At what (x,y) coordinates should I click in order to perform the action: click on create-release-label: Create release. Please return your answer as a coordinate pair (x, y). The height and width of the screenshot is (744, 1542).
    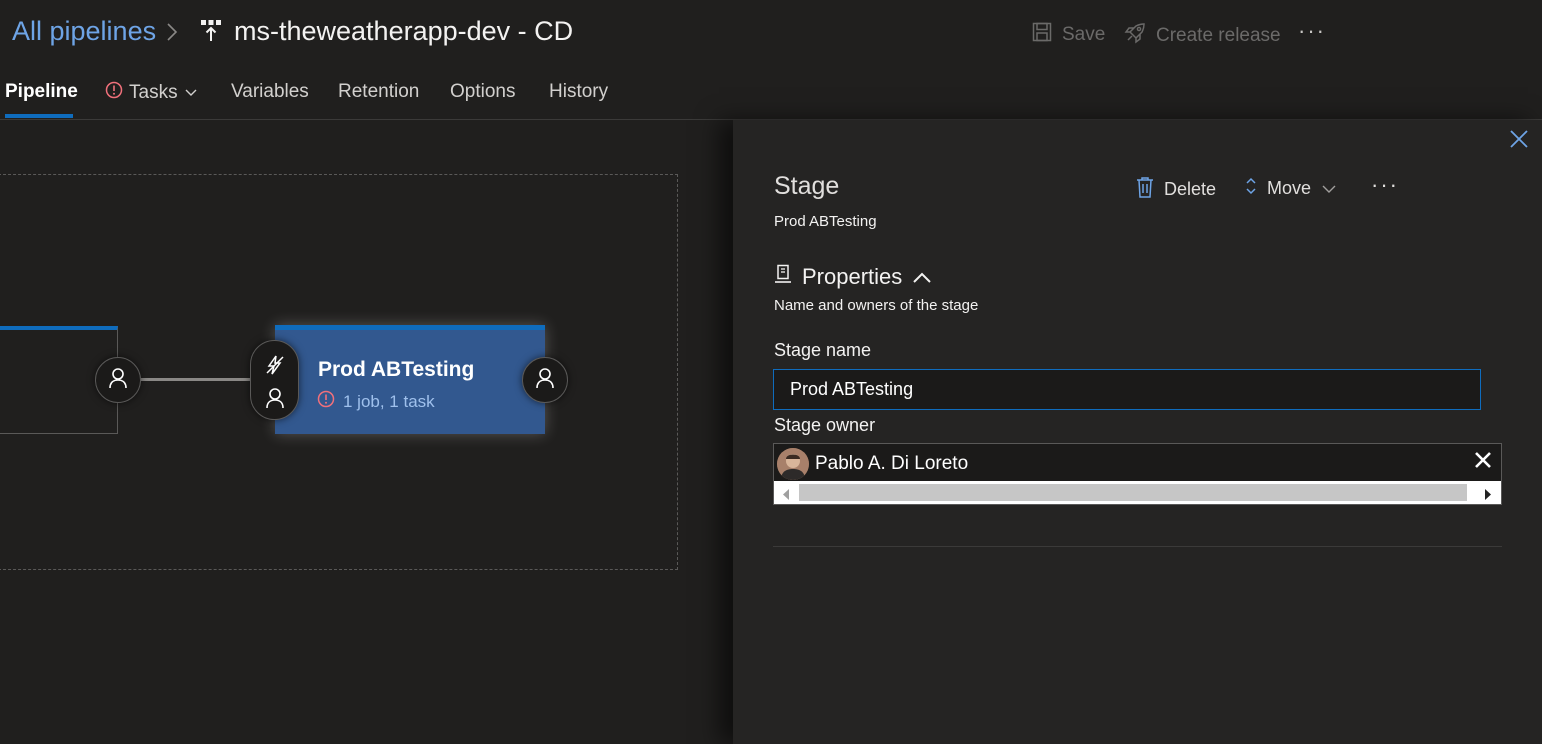
    Looking at the image, I should click on (1218, 35).